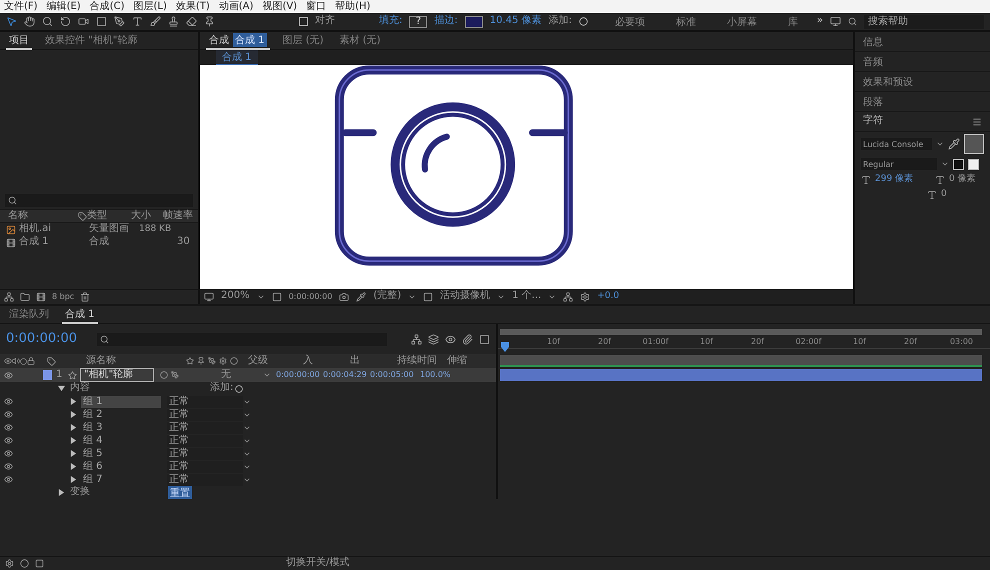  I want to click on layer-row: 1 "相机"轮廓 无 0:00:00:00 0:00:04:29 0:00:05:00 100.0%, so click(249, 375).